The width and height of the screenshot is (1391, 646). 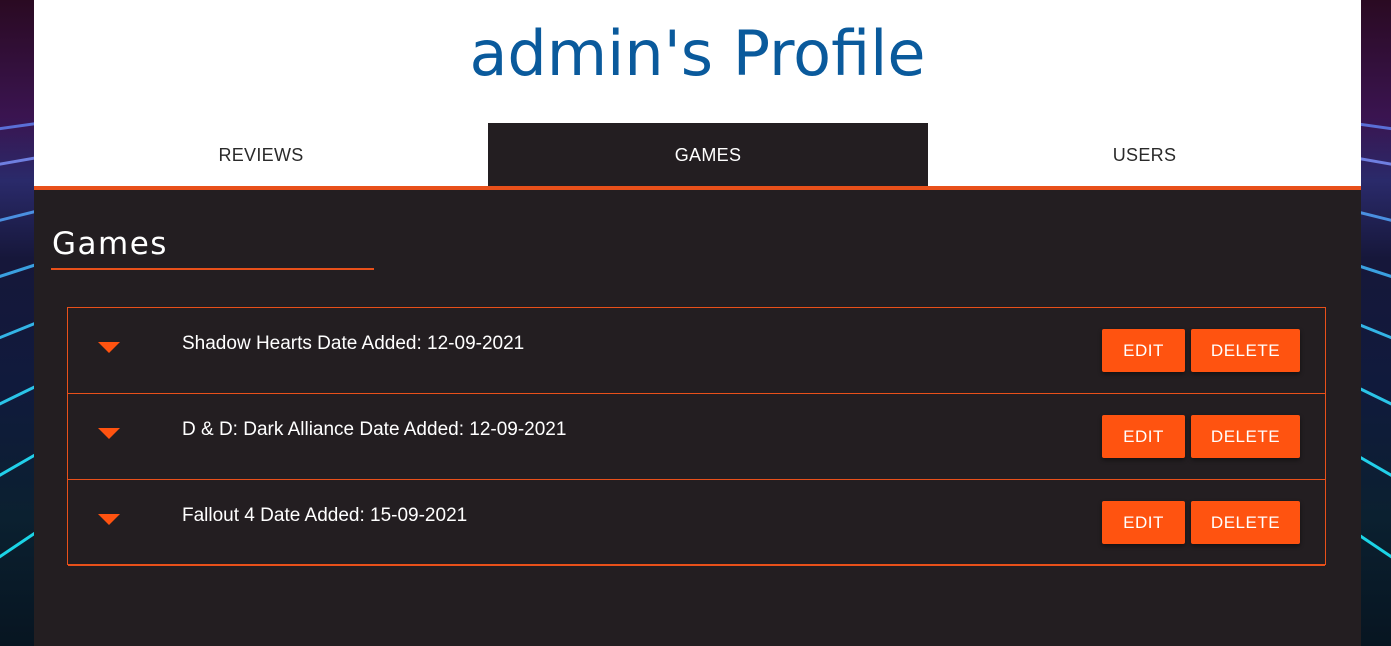 What do you see at coordinates (212, 269) in the screenshot?
I see `section-divider` at bounding box center [212, 269].